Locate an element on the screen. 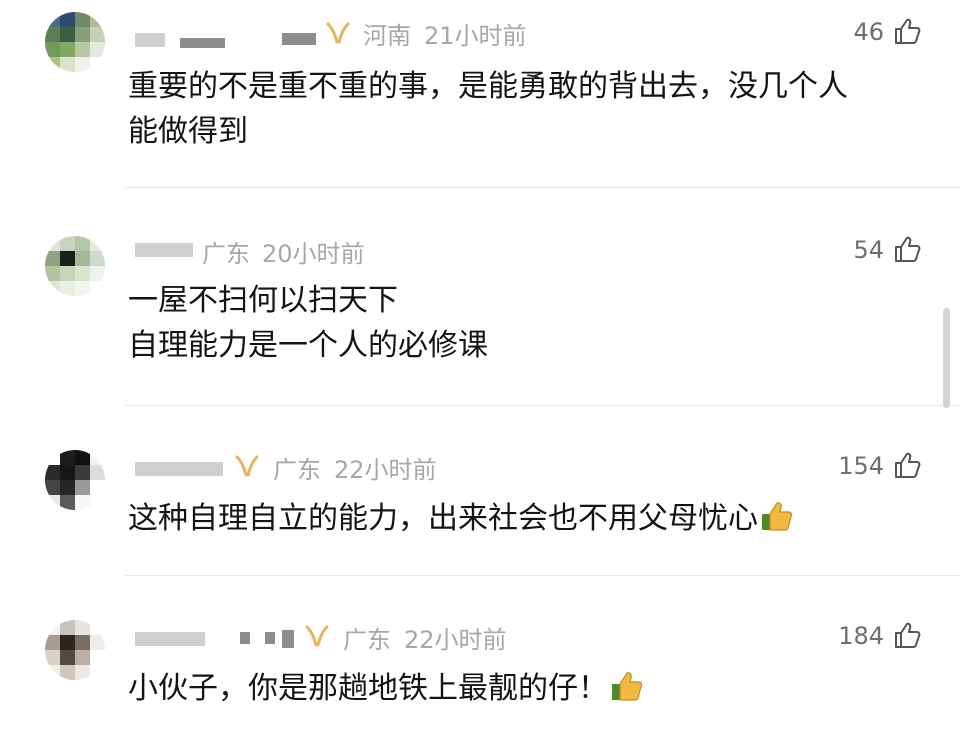 The height and width of the screenshot is (740, 960). comment-line: 一屋不扫何以扫天下 is located at coordinates (263, 300).